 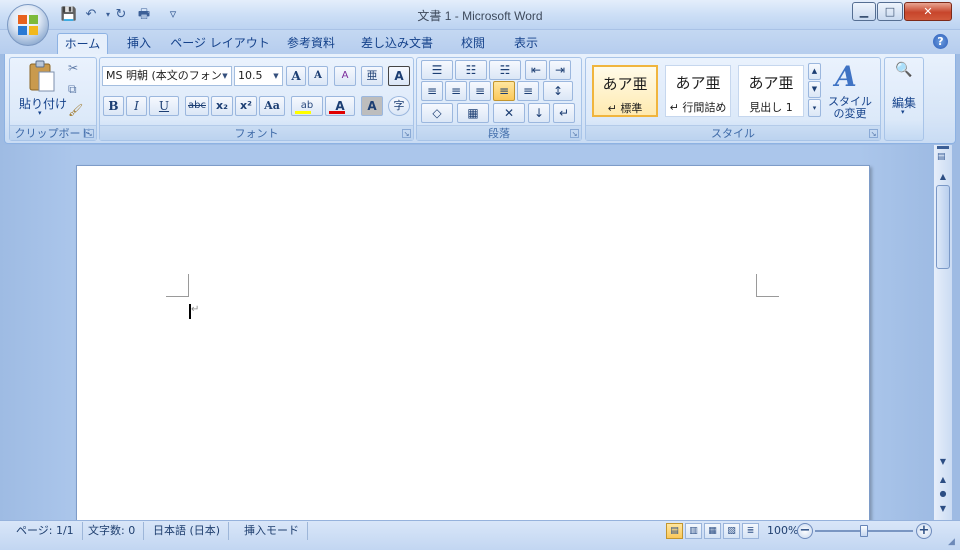 I want to click on tab-page-layout: ページ レイアウト, so click(x=220, y=43).